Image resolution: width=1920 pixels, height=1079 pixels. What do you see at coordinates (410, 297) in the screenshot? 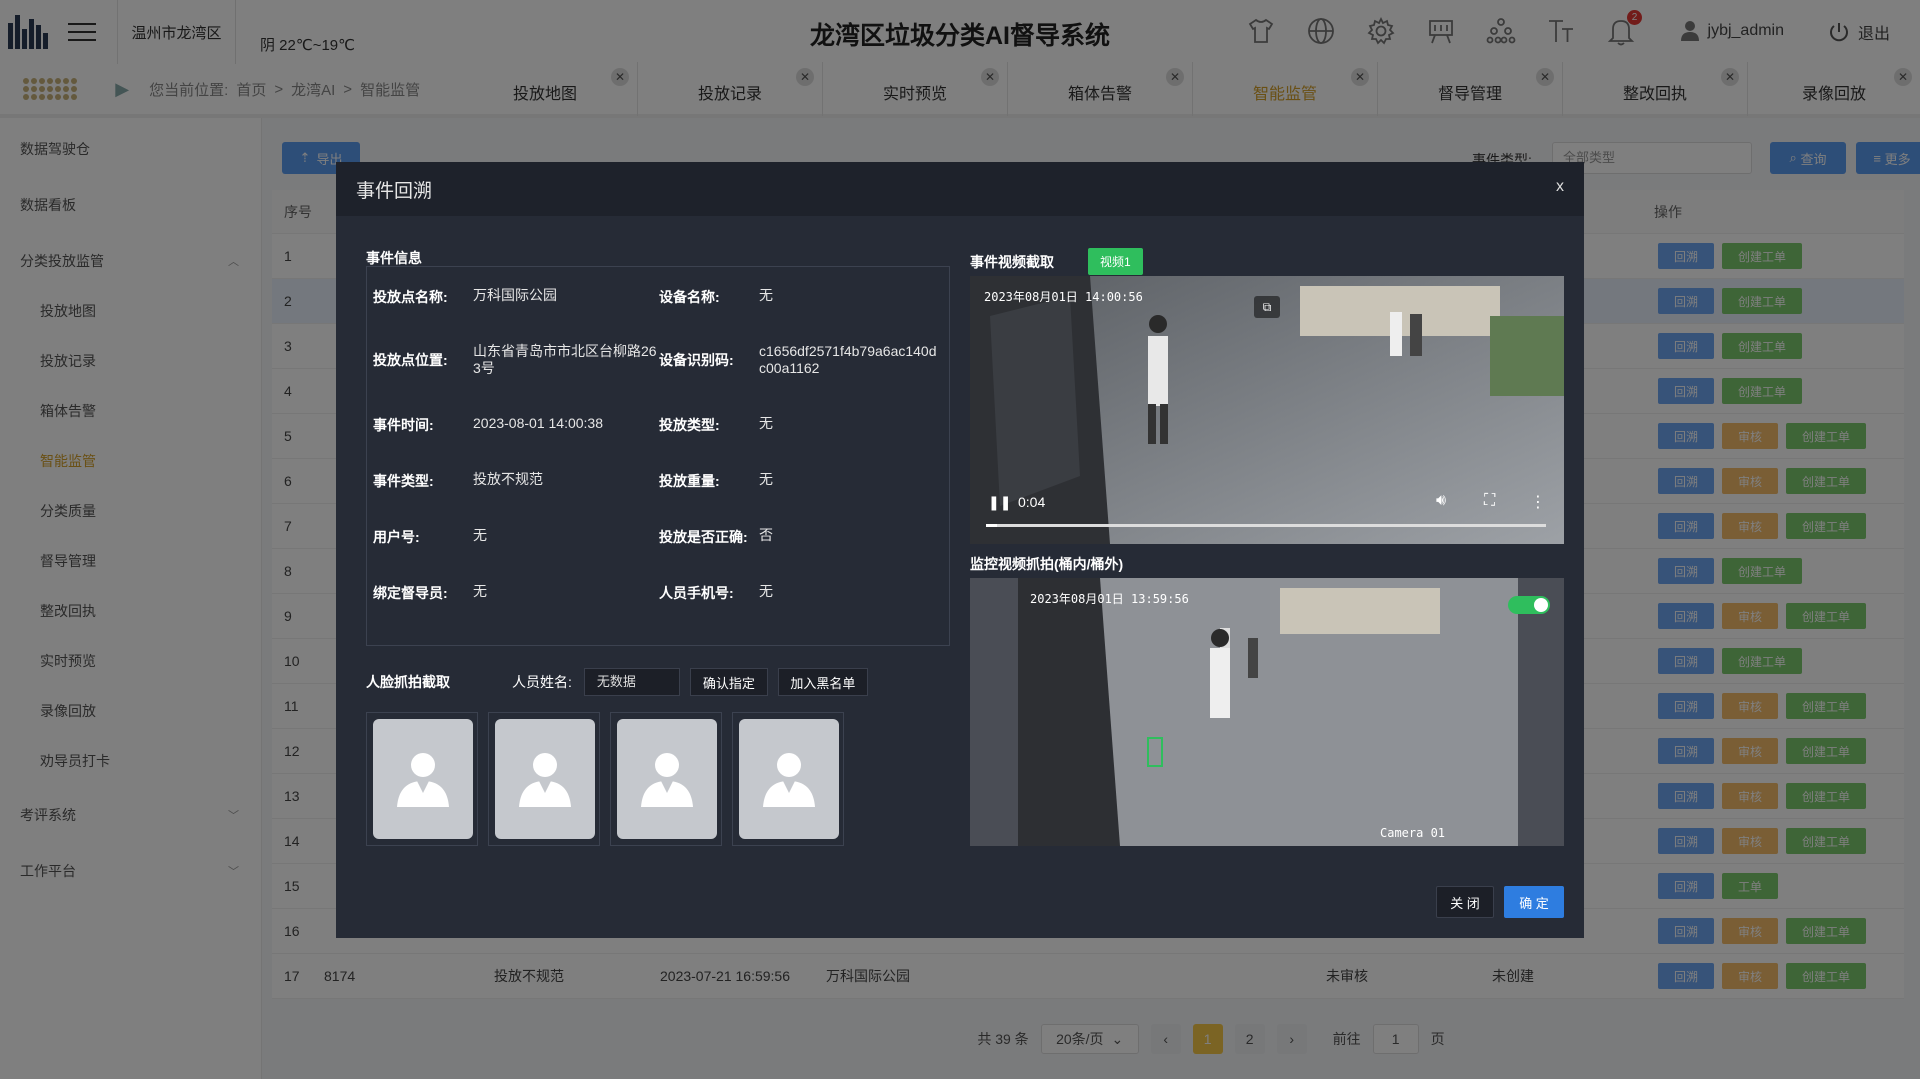
I see `field-key: 投放点名称:` at bounding box center [410, 297].